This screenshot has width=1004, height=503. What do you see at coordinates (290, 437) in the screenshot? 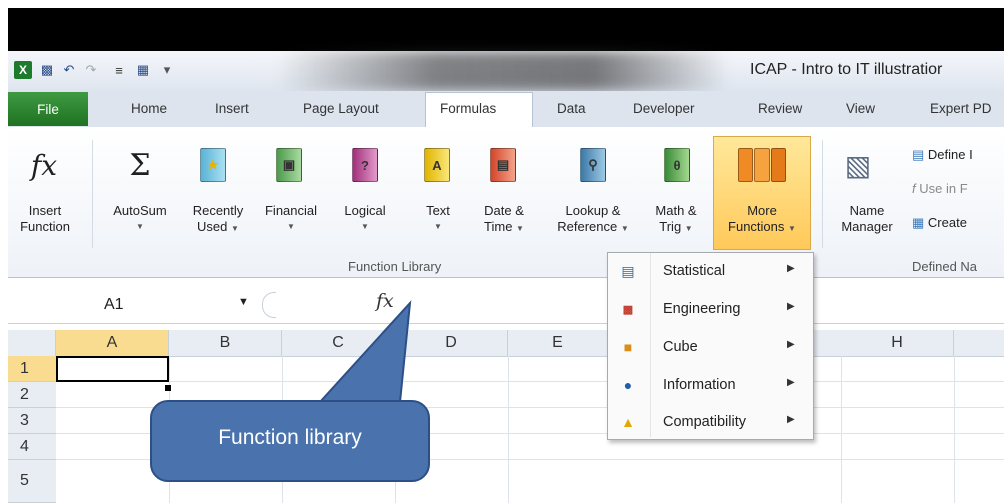
I see `callout-text: Function library` at bounding box center [290, 437].